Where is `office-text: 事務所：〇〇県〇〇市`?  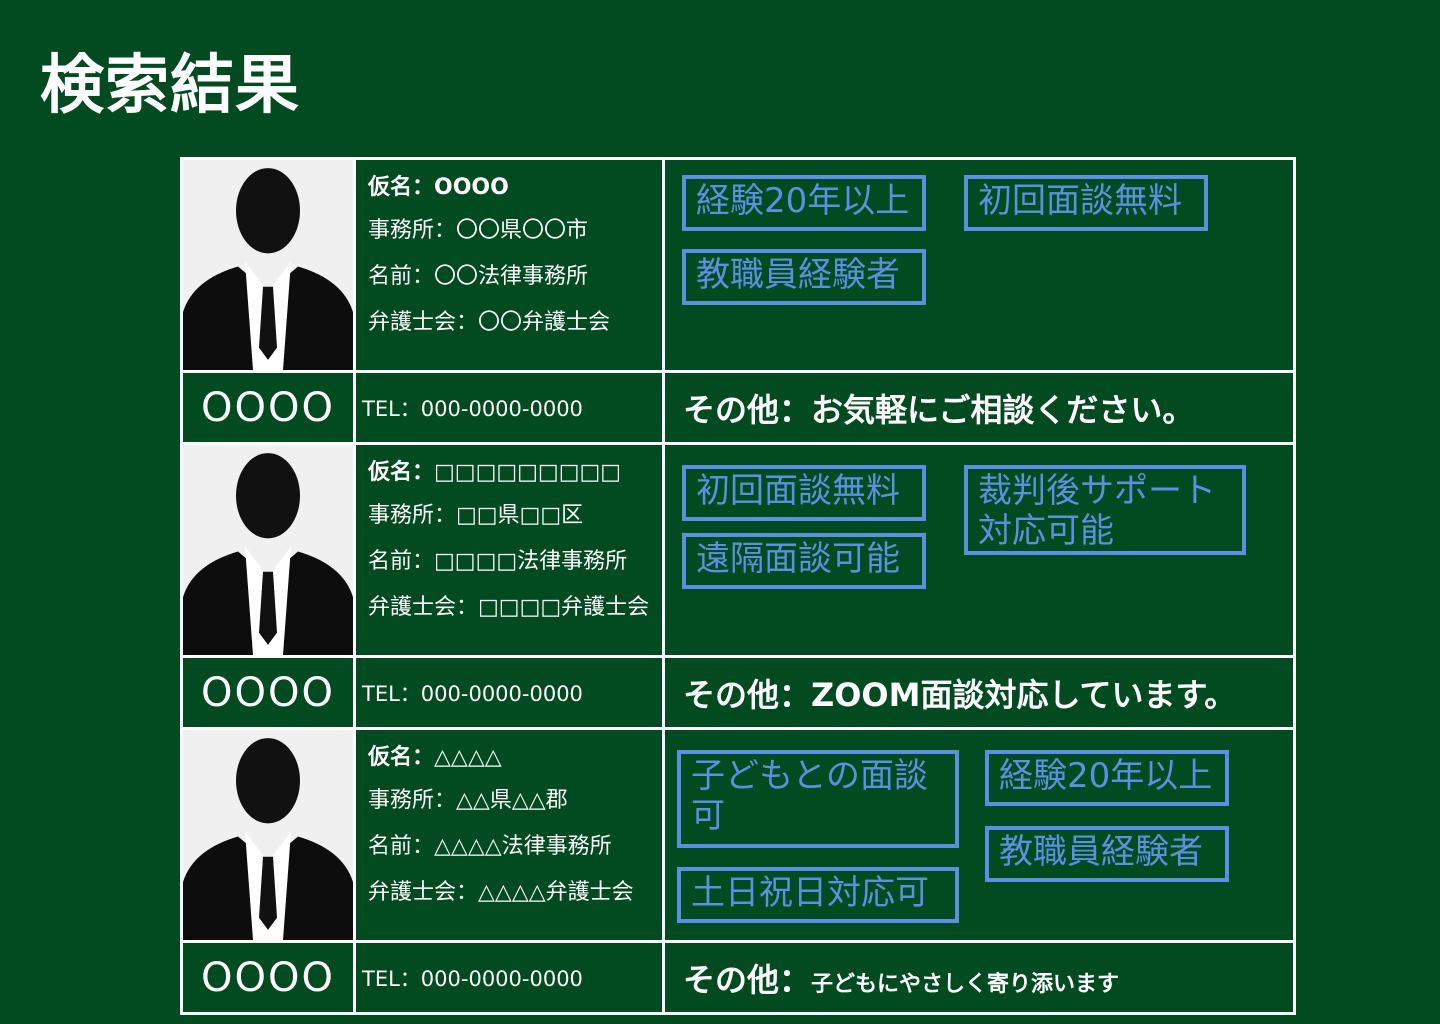 office-text: 事務所：〇〇県〇〇市 is located at coordinates (478, 230).